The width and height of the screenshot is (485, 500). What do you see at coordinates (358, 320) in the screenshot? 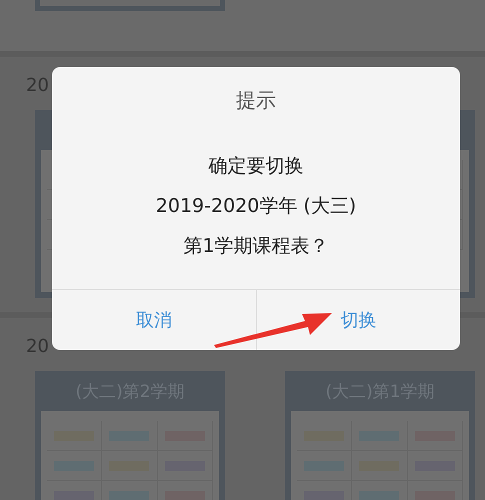
I see `switch-button: 切换` at bounding box center [358, 320].